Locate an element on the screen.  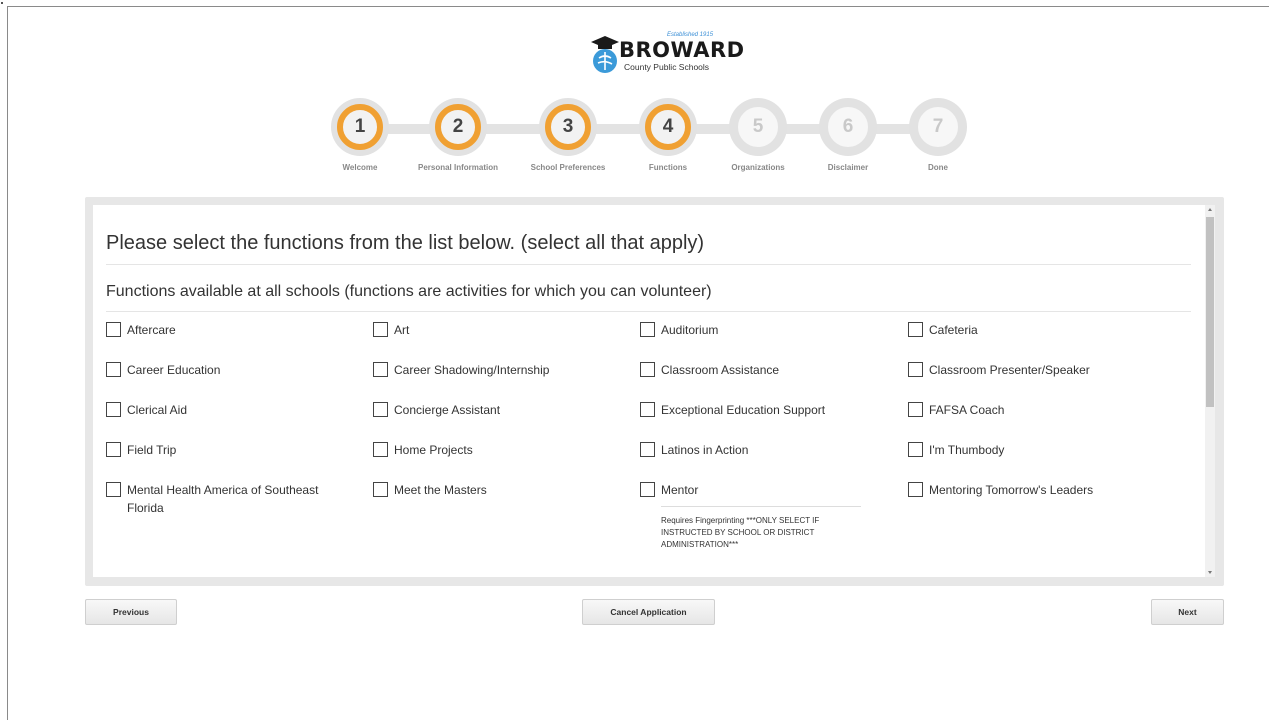
step-number: 6 is located at coordinates (848, 126).